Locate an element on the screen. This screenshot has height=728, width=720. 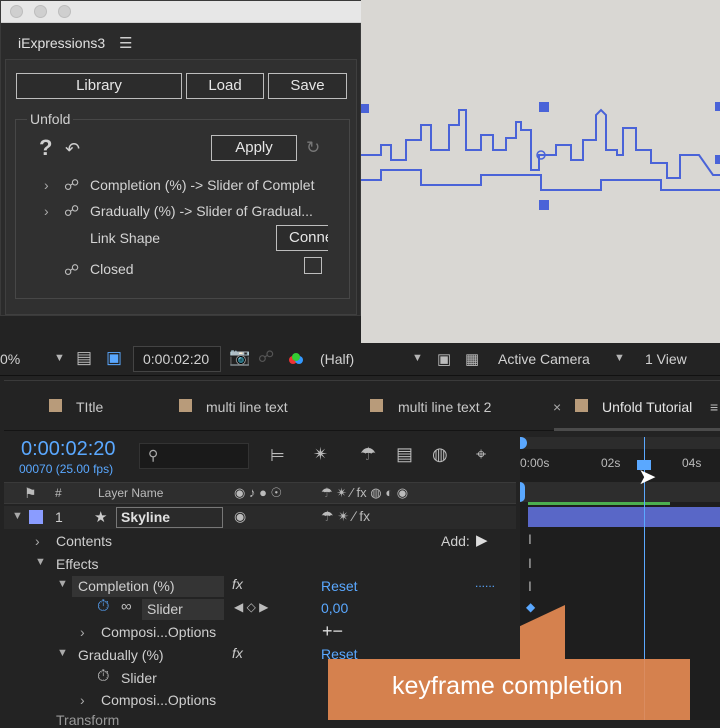
closed-label: Closed is located at coordinates (112, 269).